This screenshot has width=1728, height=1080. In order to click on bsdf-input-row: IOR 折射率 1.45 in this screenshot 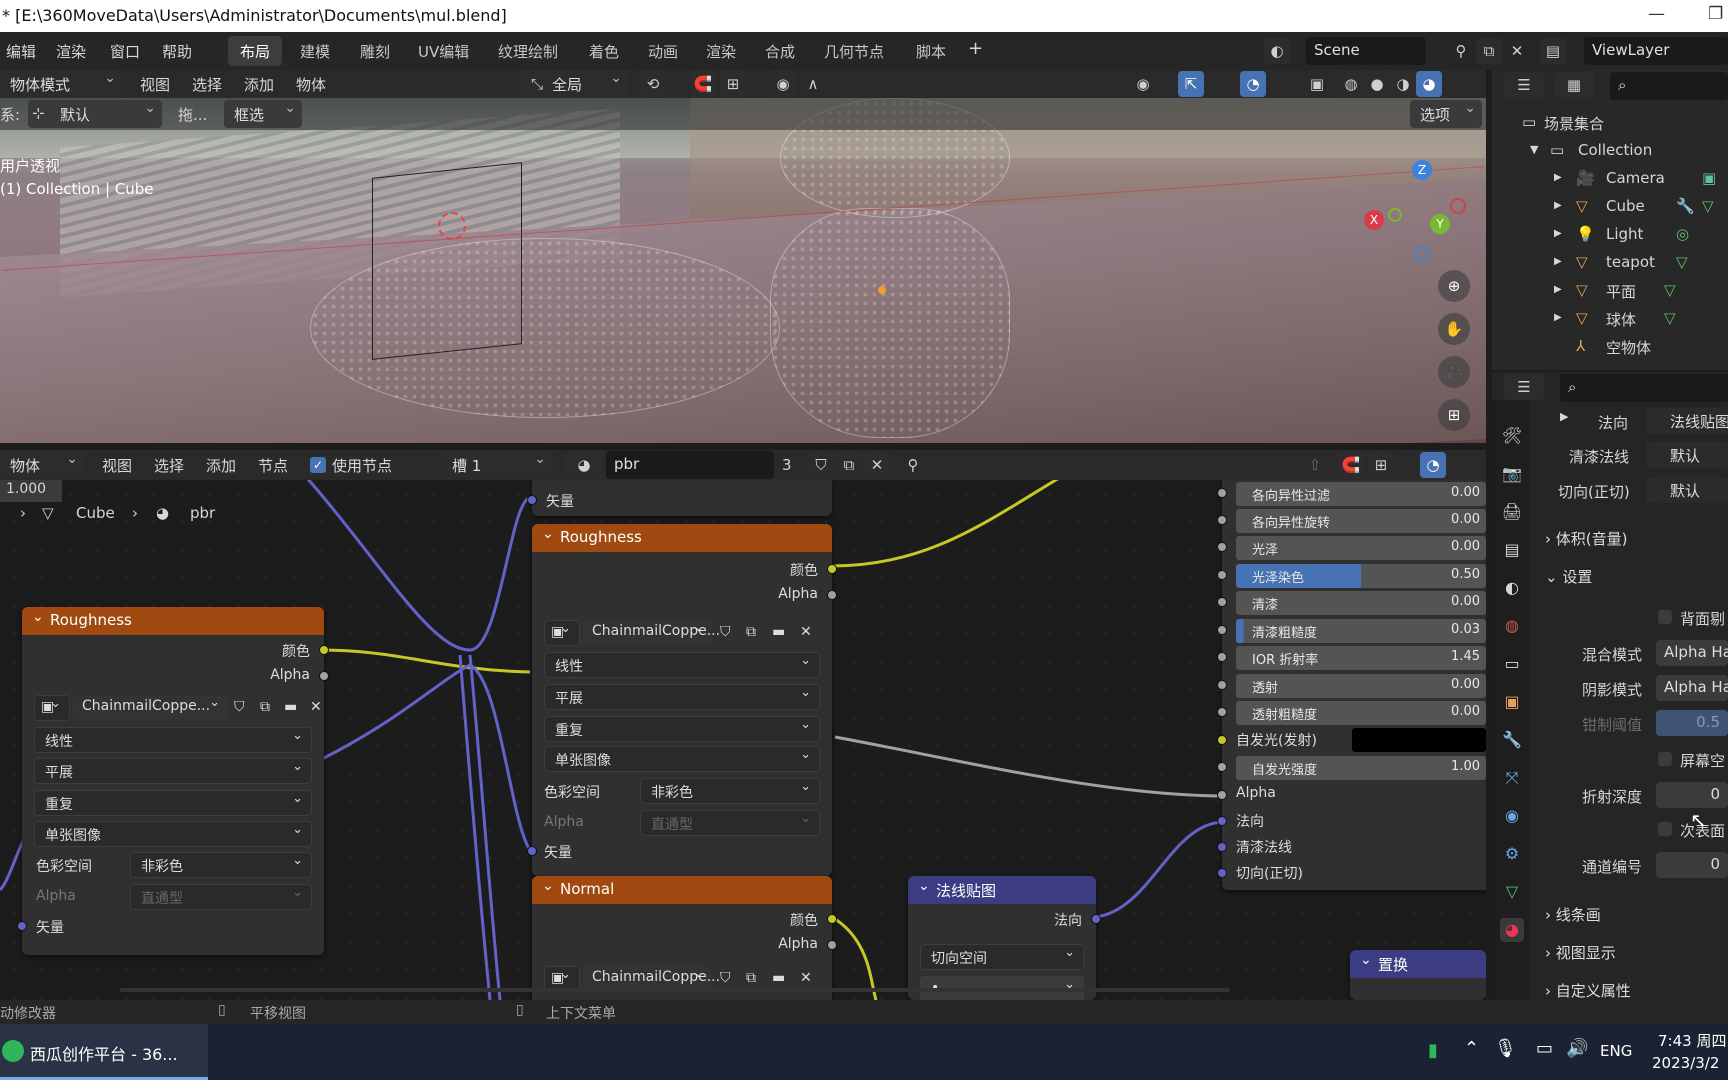, I will do `click(1361, 658)`.